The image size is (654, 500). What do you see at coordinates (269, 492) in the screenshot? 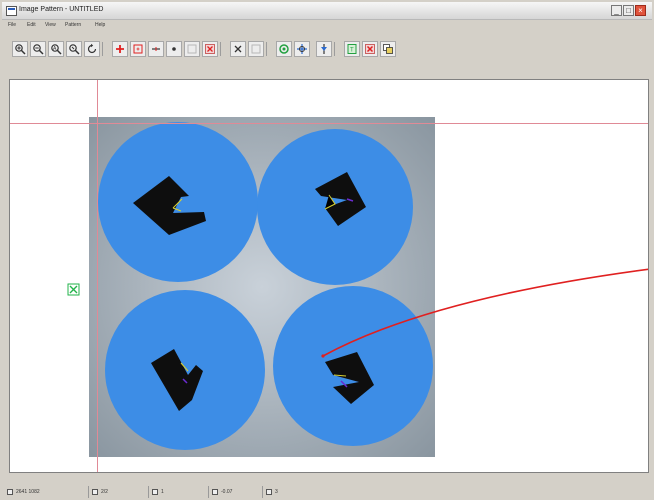
I see `extra-icon` at bounding box center [269, 492].